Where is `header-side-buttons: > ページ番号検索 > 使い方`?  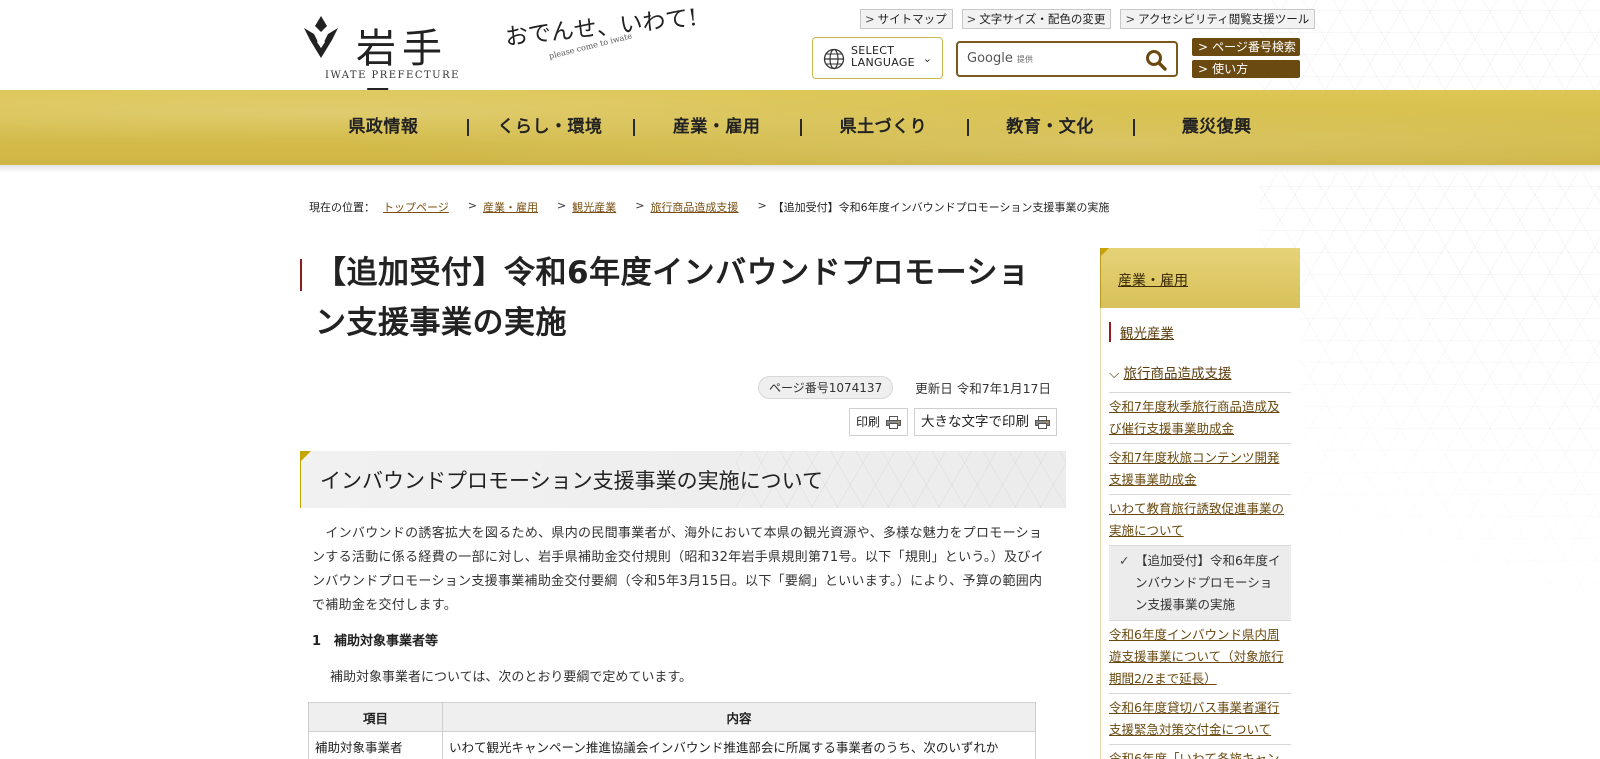 header-side-buttons: > ページ番号検索 > 使い方 is located at coordinates (1246, 60).